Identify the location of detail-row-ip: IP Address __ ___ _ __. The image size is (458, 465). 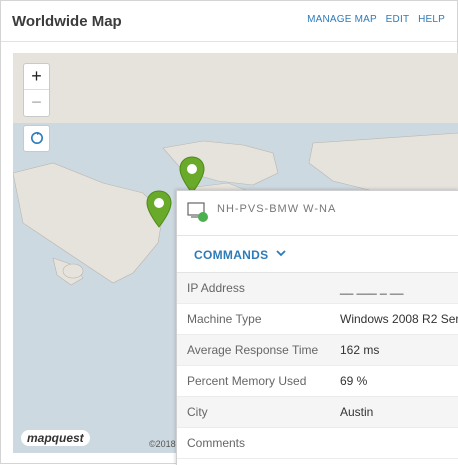
(317, 288).